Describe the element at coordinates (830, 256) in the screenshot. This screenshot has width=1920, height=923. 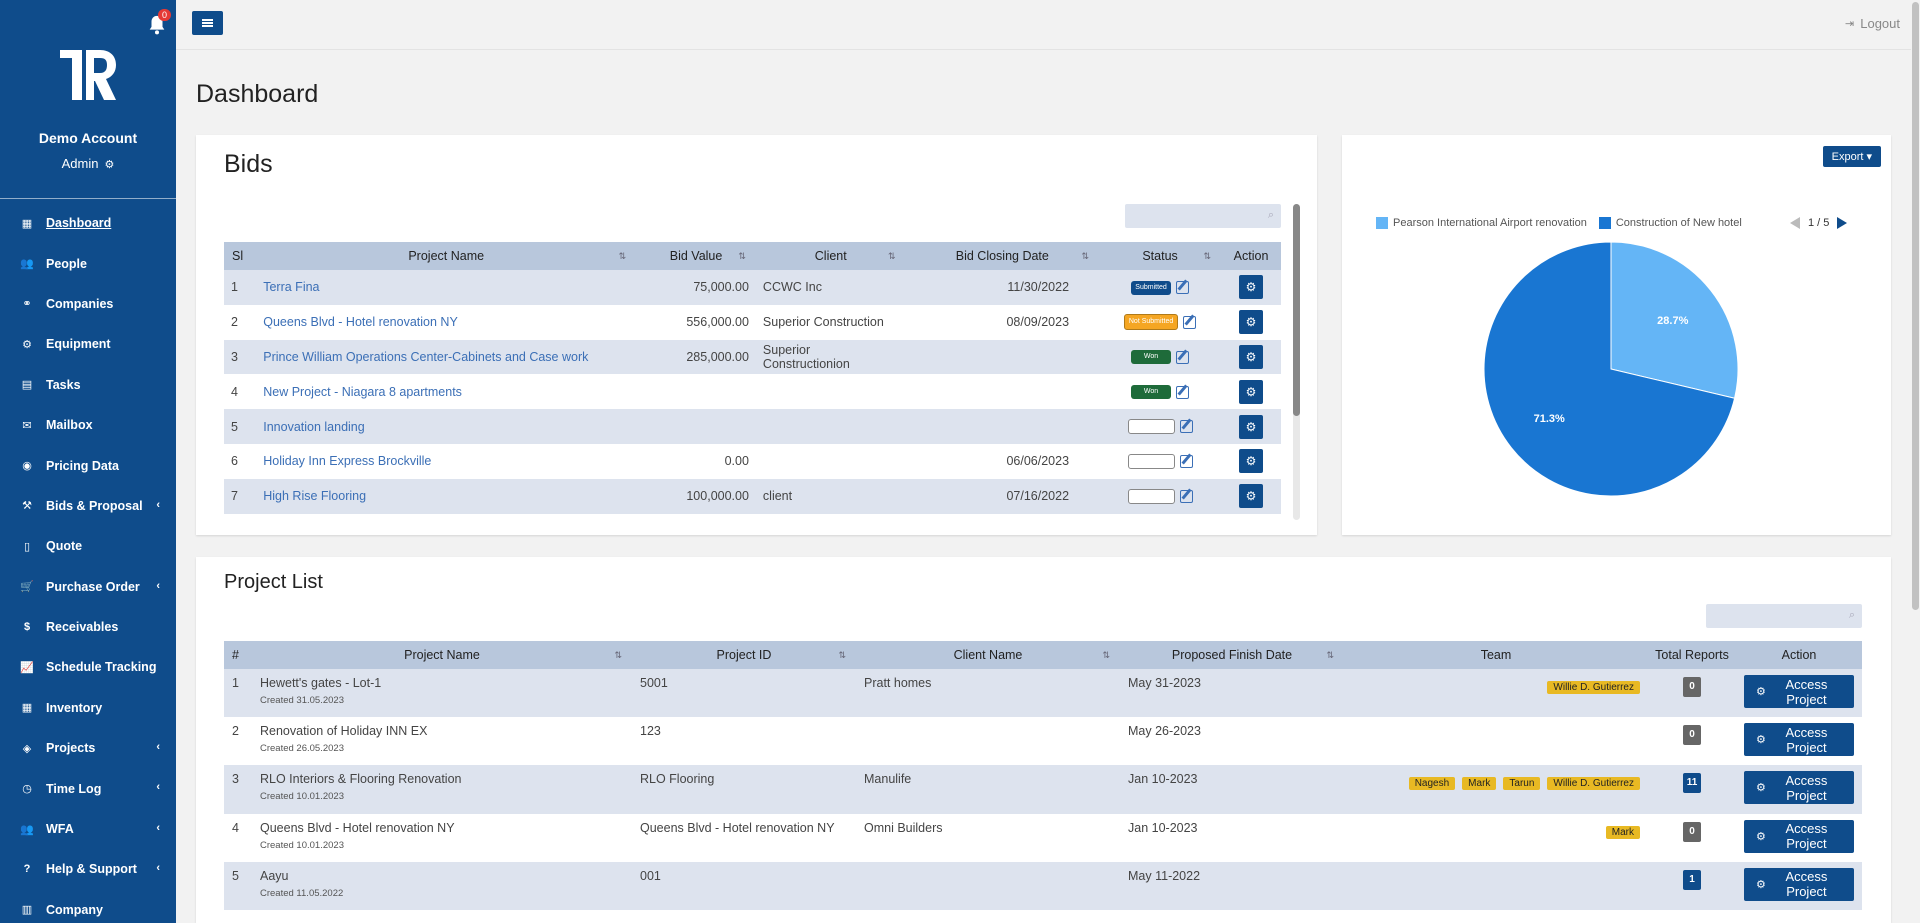
I see `bids-col-client: Client ⇅` at that location.